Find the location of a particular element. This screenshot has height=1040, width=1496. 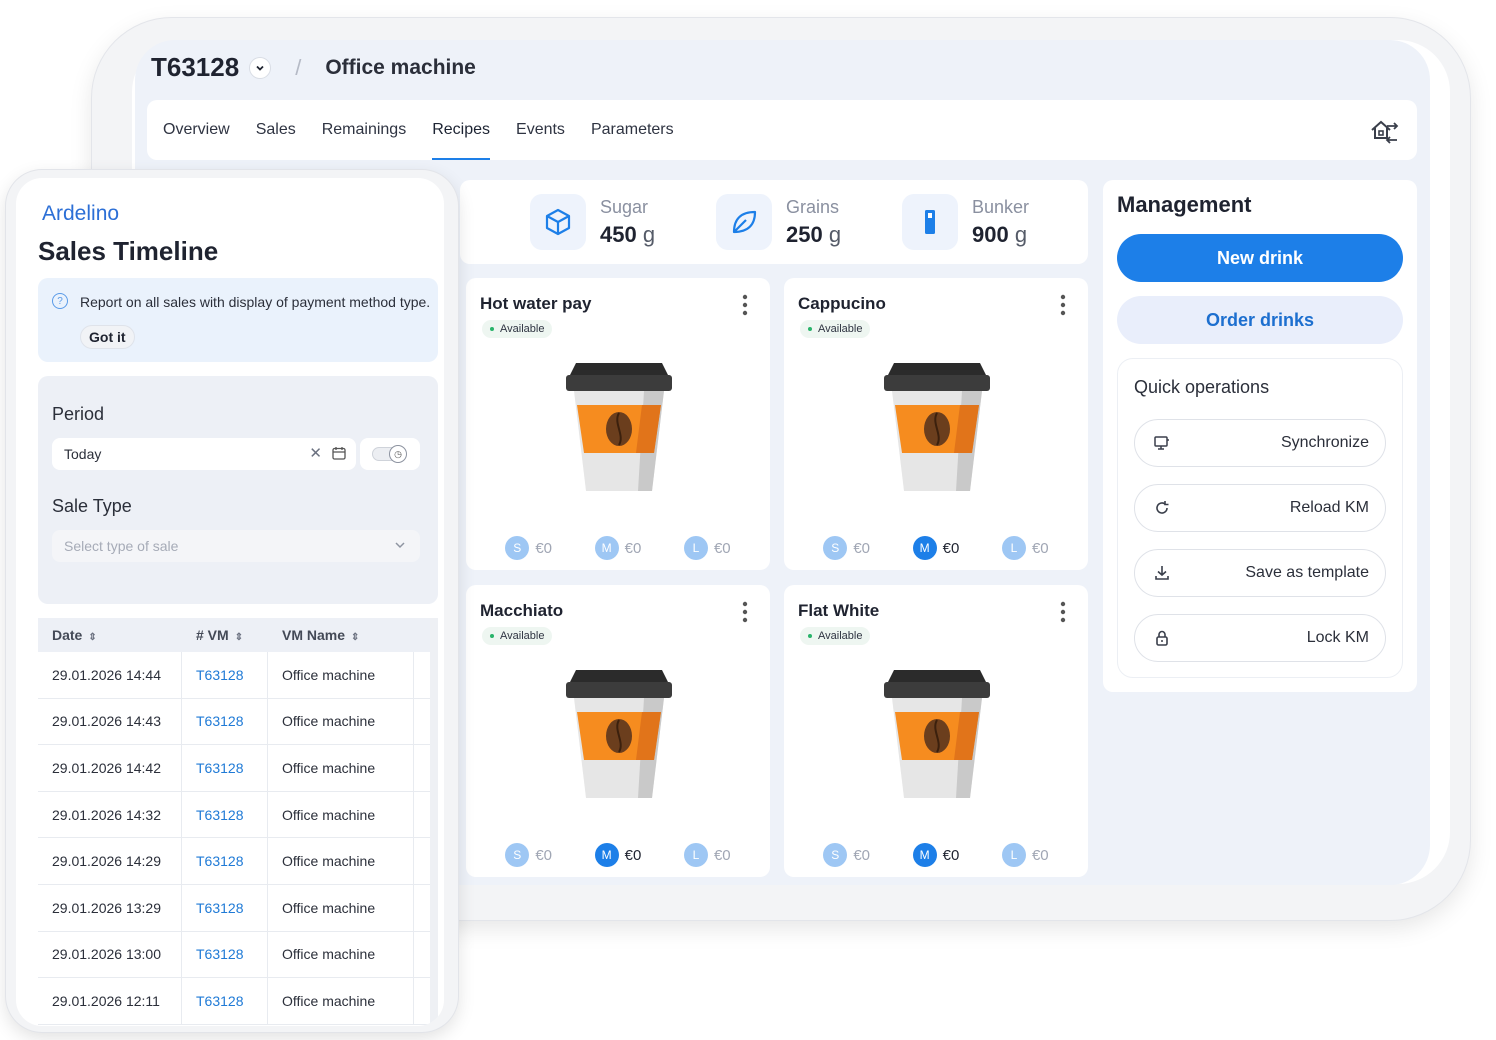

quick-label: Lock KM is located at coordinates (1337, 637).